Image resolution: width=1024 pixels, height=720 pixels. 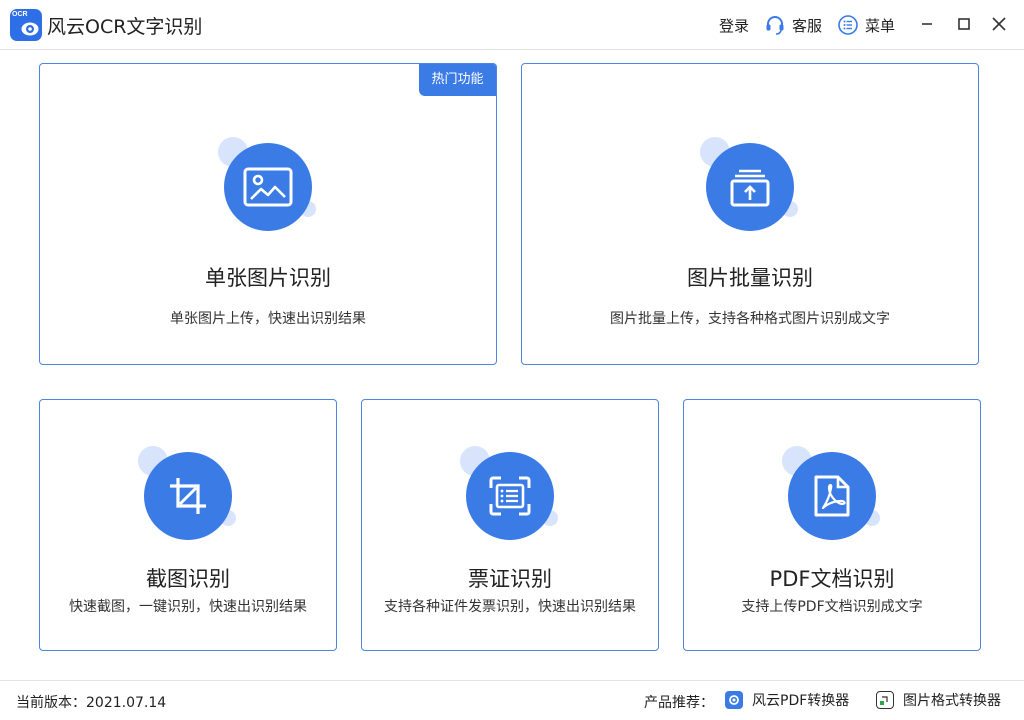 What do you see at coordinates (952, 701) in the screenshot?
I see `image-converter-label: 图片格式转换器` at bounding box center [952, 701].